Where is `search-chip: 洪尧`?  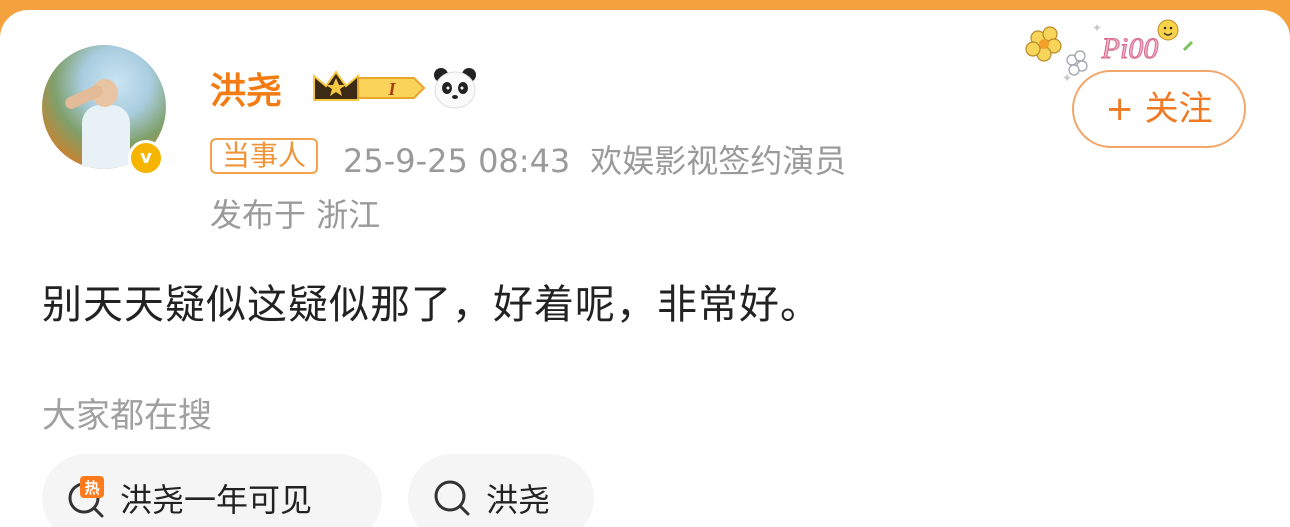
search-chip: 洪尧 is located at coordinates (501, 490).